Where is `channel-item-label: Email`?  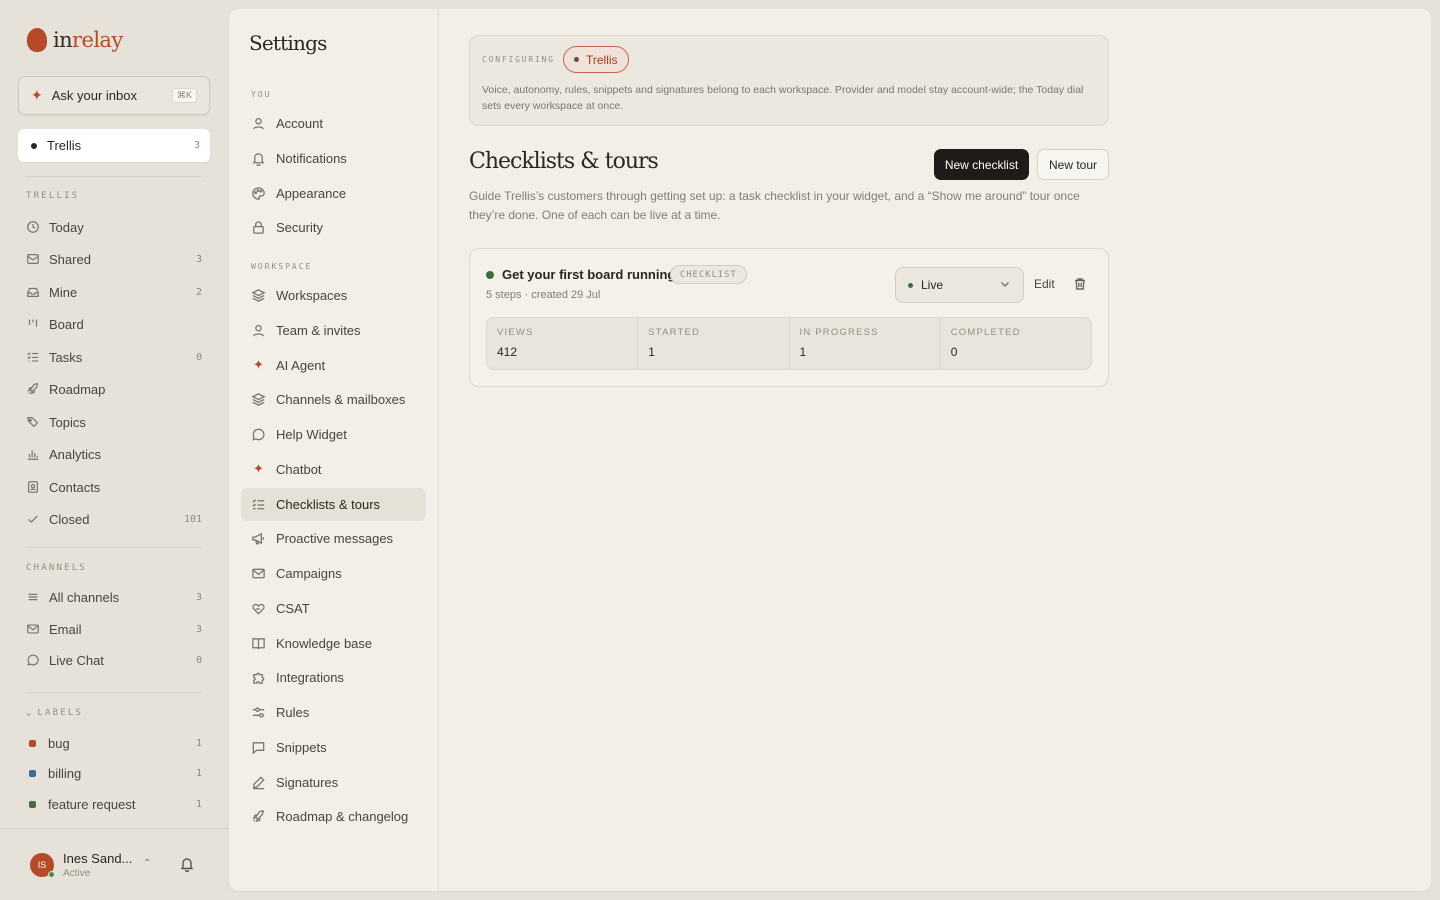
channel-item-label: Email is located at coordinates (65, 629).